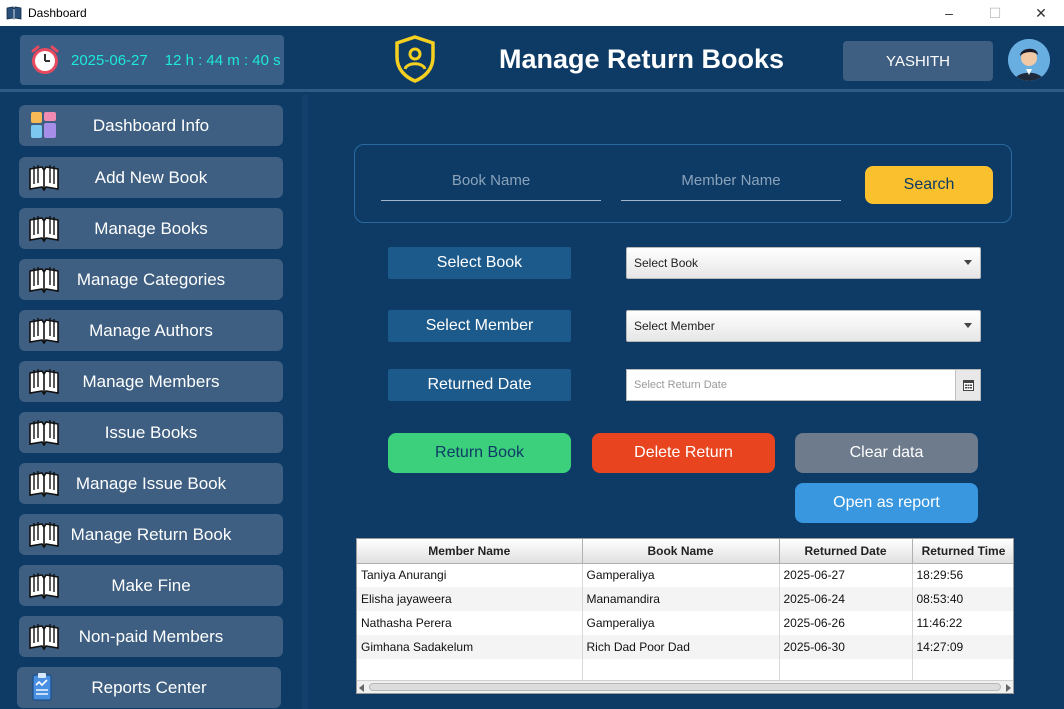 The width and height of the screenshot is (1064, 709). Describe the element at coordinates (479, 326) in the screenshot. I see `select-member-label: Select Member` at that location.